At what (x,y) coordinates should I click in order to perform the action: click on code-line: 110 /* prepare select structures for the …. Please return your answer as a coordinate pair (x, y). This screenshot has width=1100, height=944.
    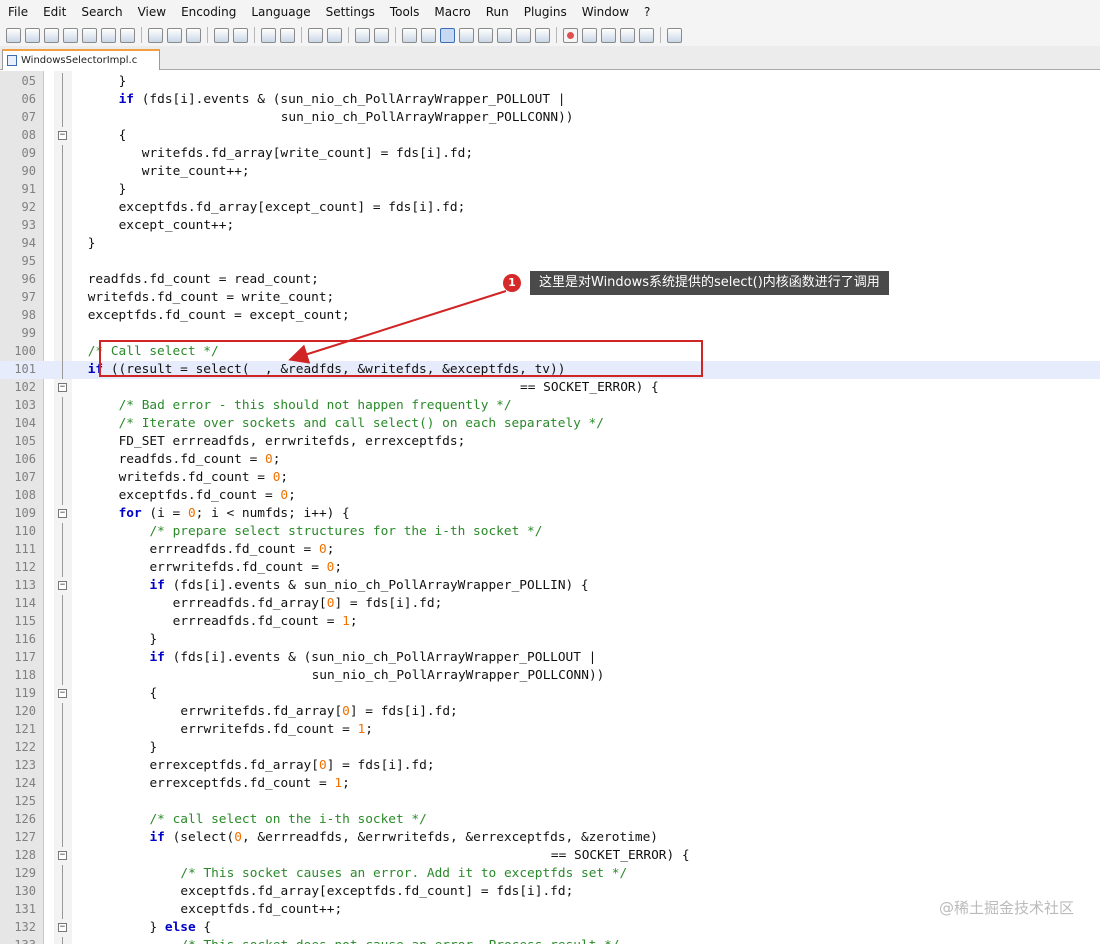
    Looking at the image, I should click on (550, 532).